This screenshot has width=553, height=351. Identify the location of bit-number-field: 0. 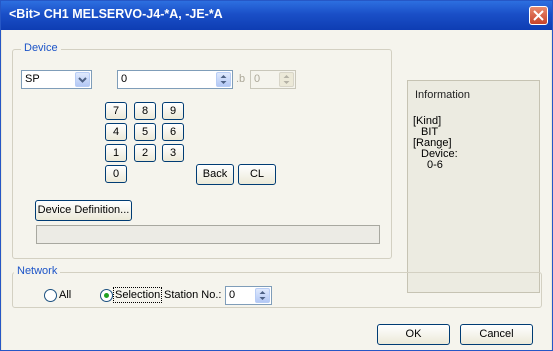
(273, 79).